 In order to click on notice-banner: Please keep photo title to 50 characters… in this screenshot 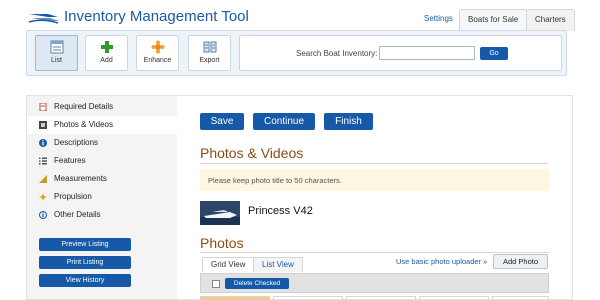, I will do `click(374, 180)`.